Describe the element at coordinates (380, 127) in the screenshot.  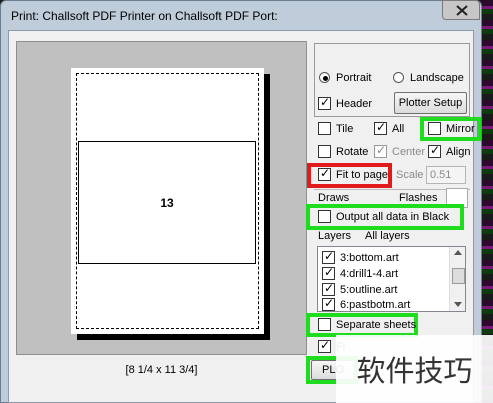
I see `all-checkbox` at that location.